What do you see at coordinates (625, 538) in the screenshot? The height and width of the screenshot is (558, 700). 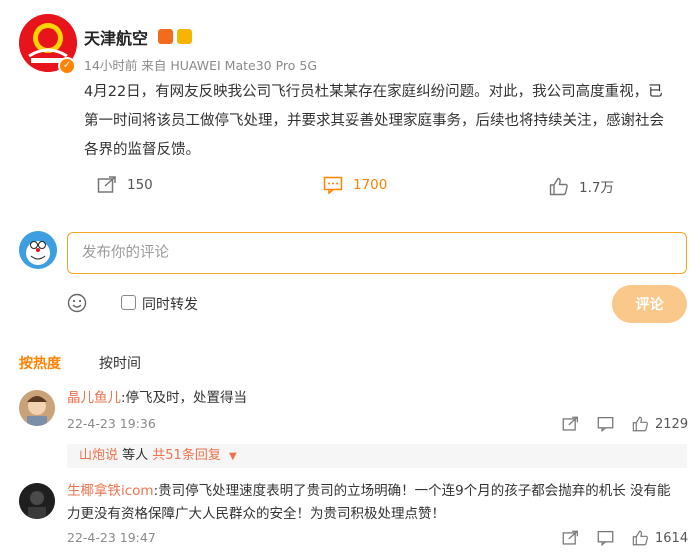 I see `comment-actions: 1614` at bounding box center [625, 538].